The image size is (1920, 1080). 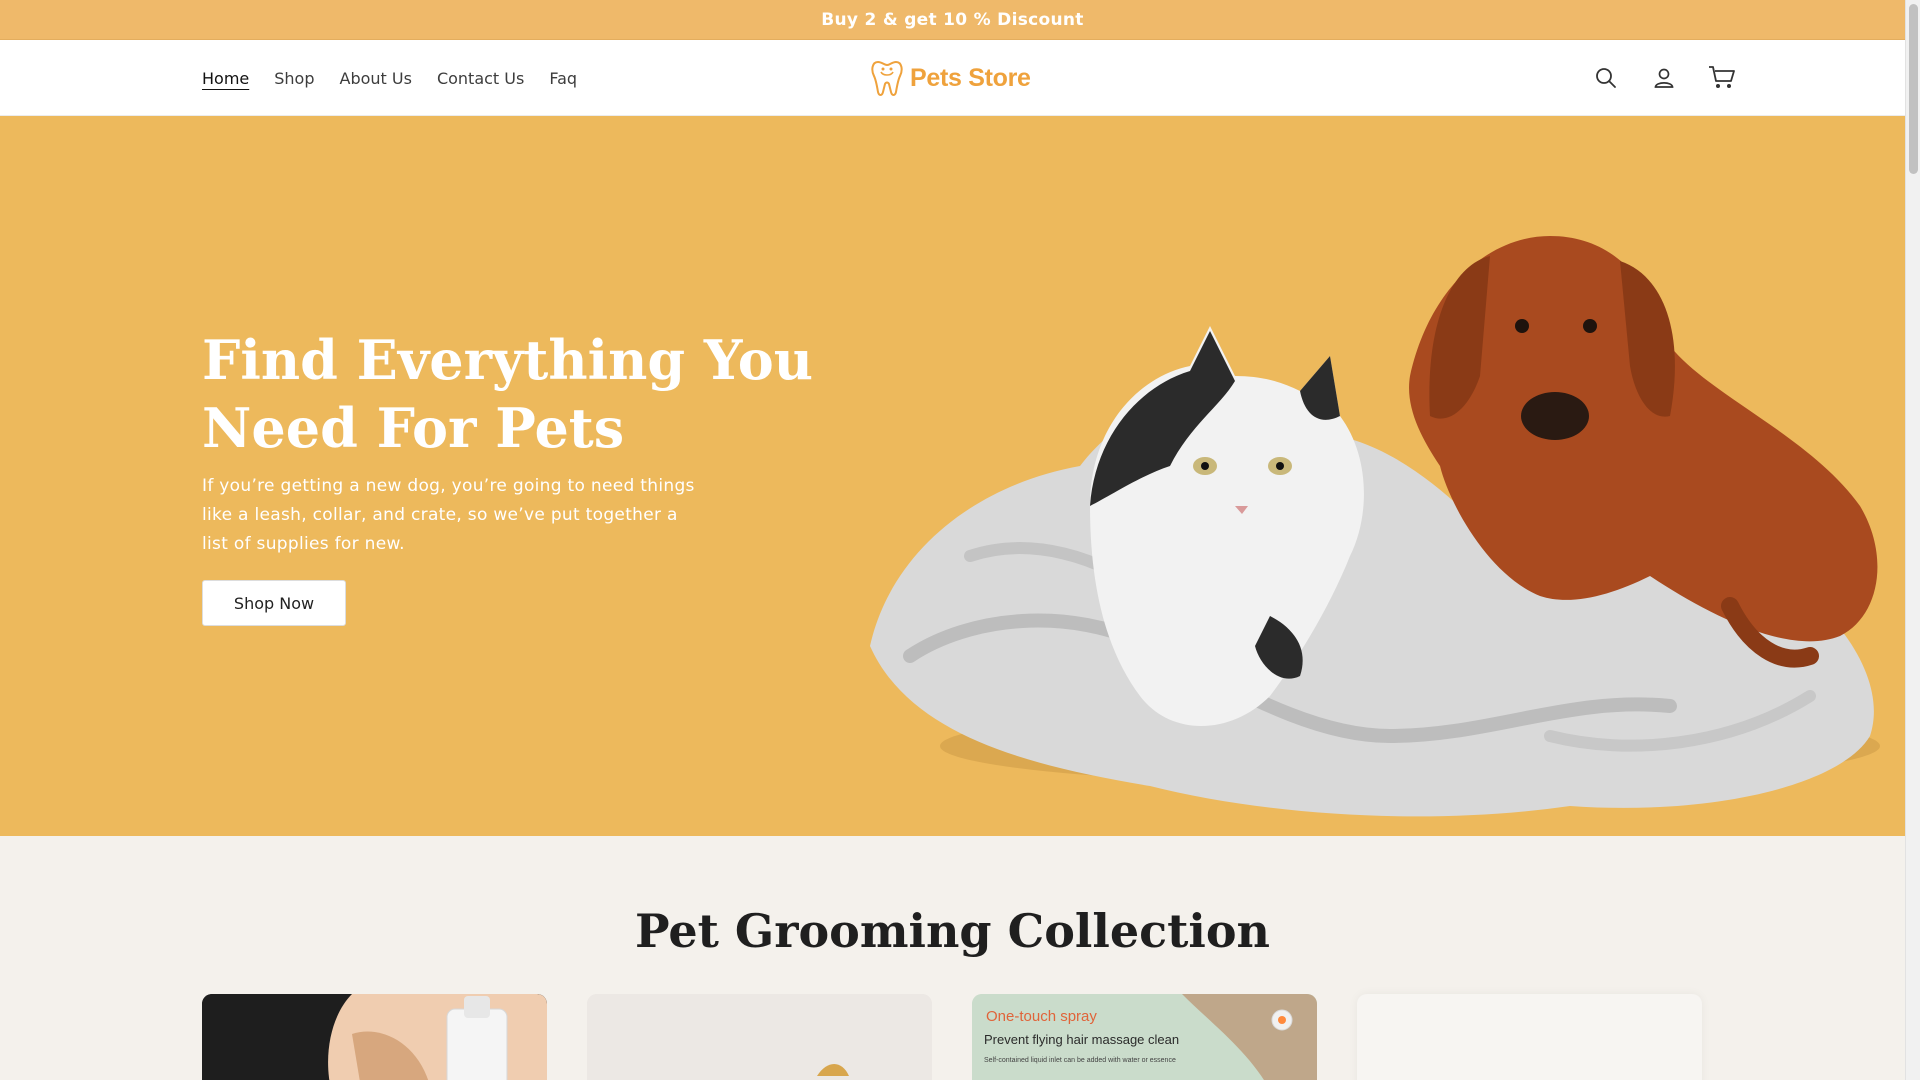 What do you see at coordinates (970, 77) in the screenshot?
I see `logo-text: Pets Store` at bounding box center [970, 77].